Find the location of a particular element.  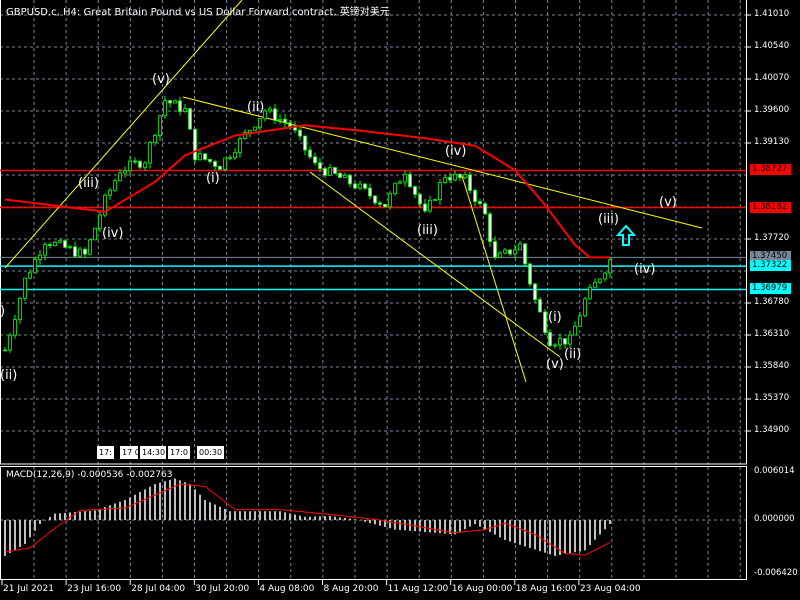

up-arrow-icon is located at coordinates (626, 235).